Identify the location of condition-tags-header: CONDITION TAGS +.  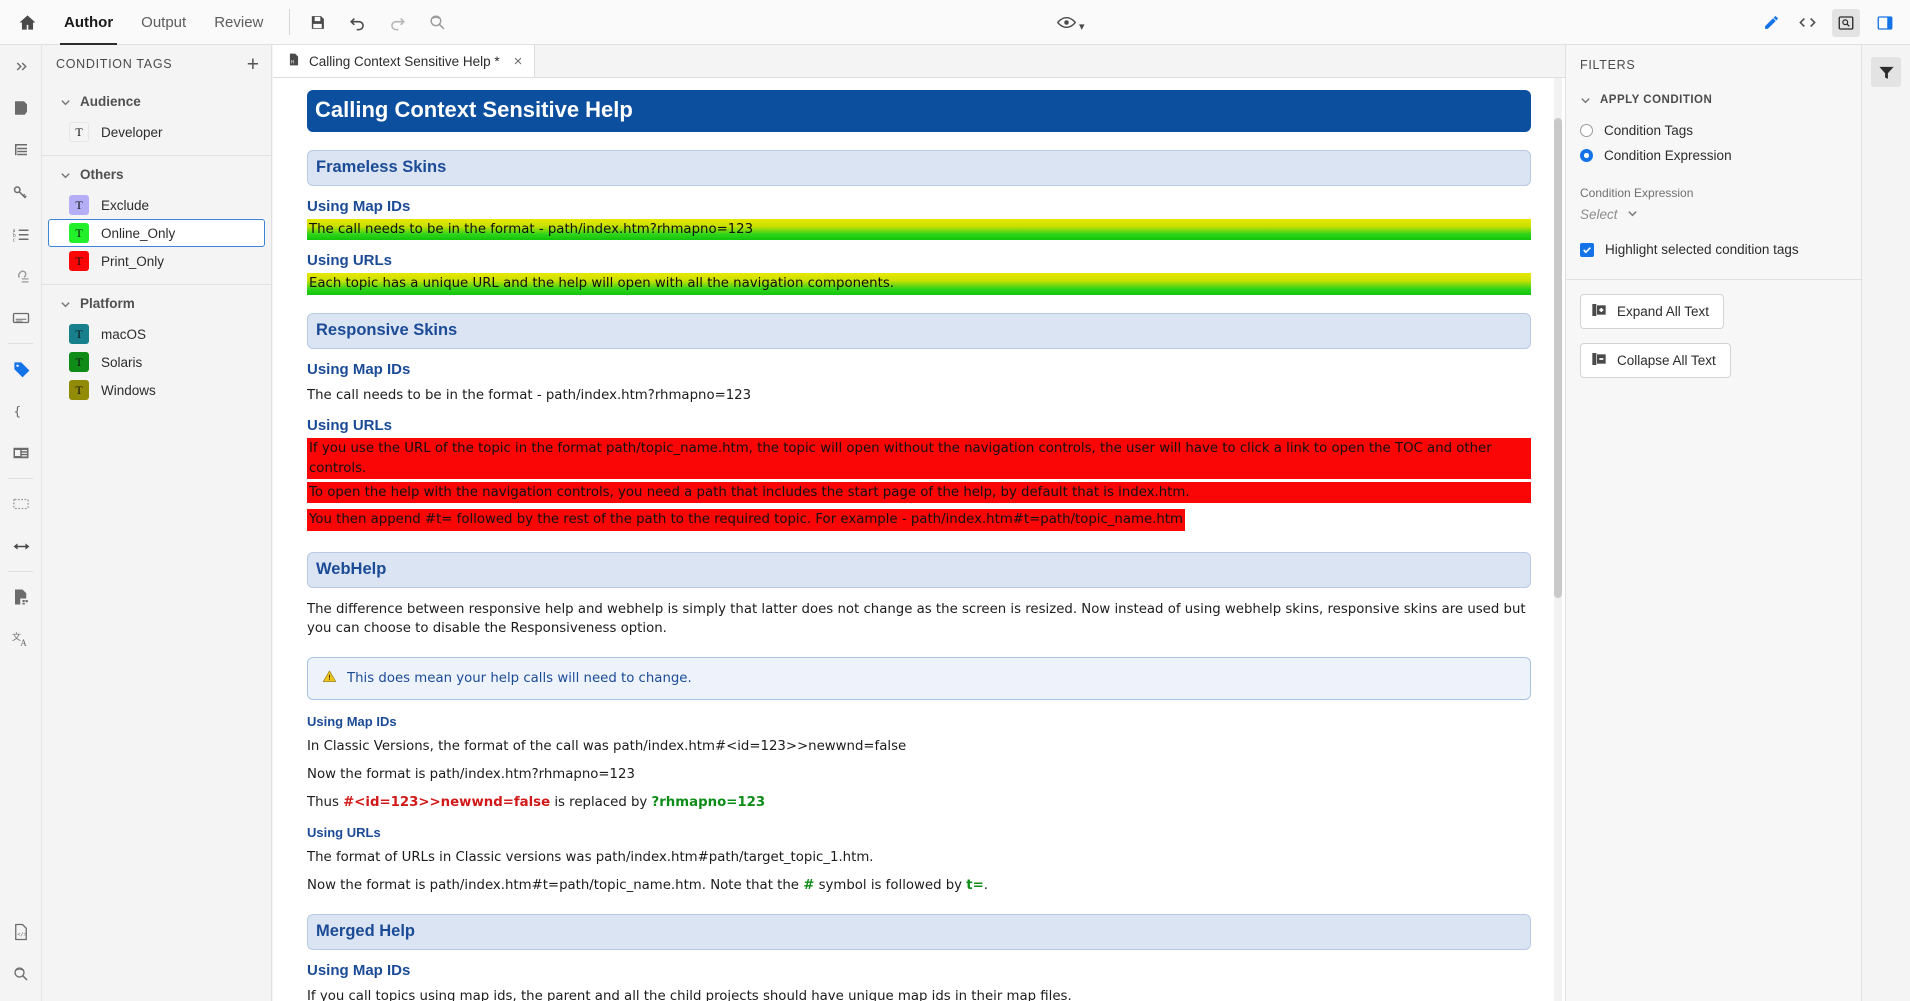
(156, 64).